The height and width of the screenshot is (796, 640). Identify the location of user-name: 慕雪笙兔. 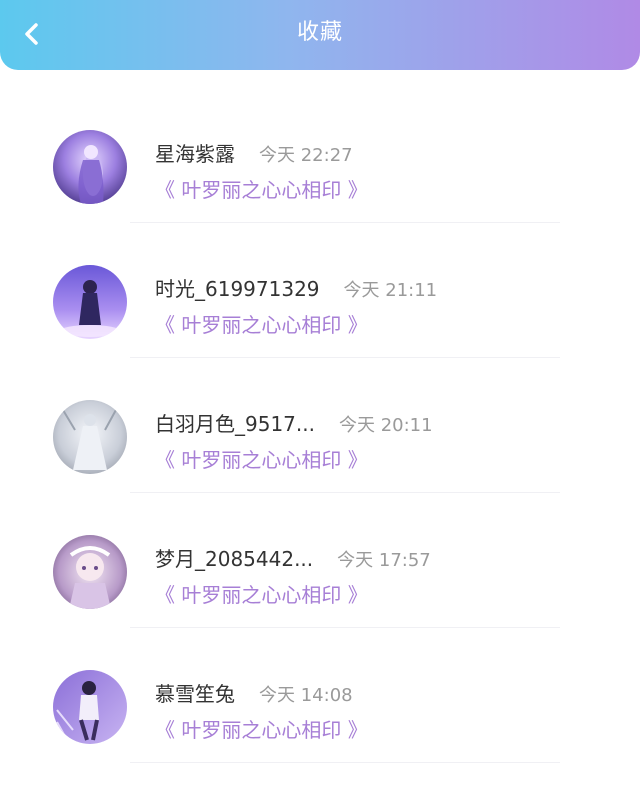
(195, 694).